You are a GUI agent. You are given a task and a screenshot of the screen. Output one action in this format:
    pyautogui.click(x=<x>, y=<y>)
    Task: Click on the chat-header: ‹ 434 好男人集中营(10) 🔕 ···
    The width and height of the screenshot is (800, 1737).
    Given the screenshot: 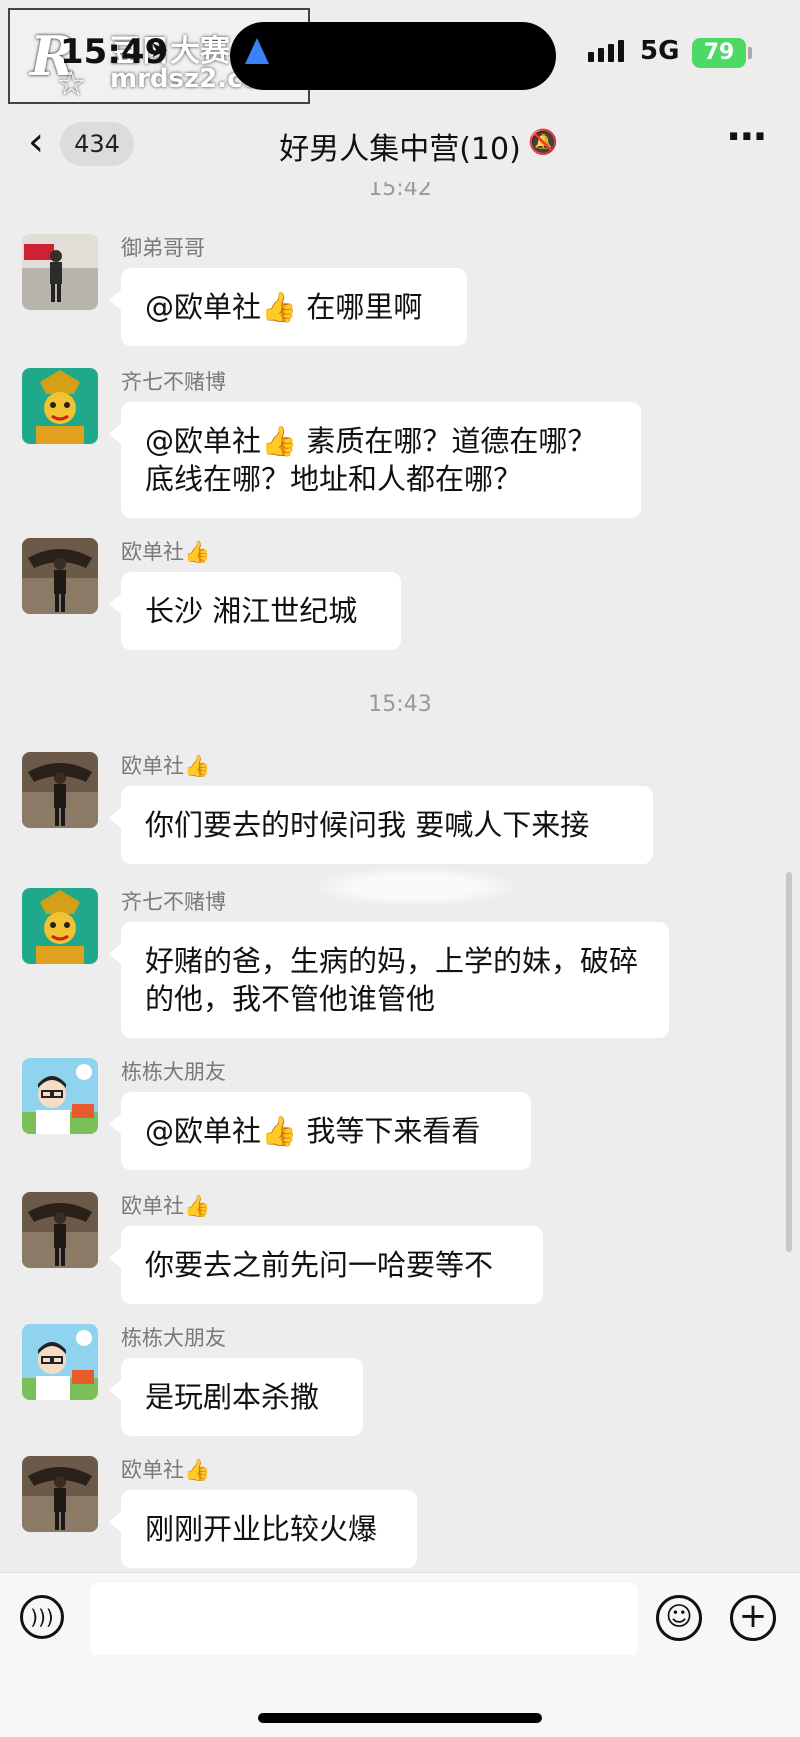 What is the action you would take?
    pyautogui.click(x=400, y=146)
    